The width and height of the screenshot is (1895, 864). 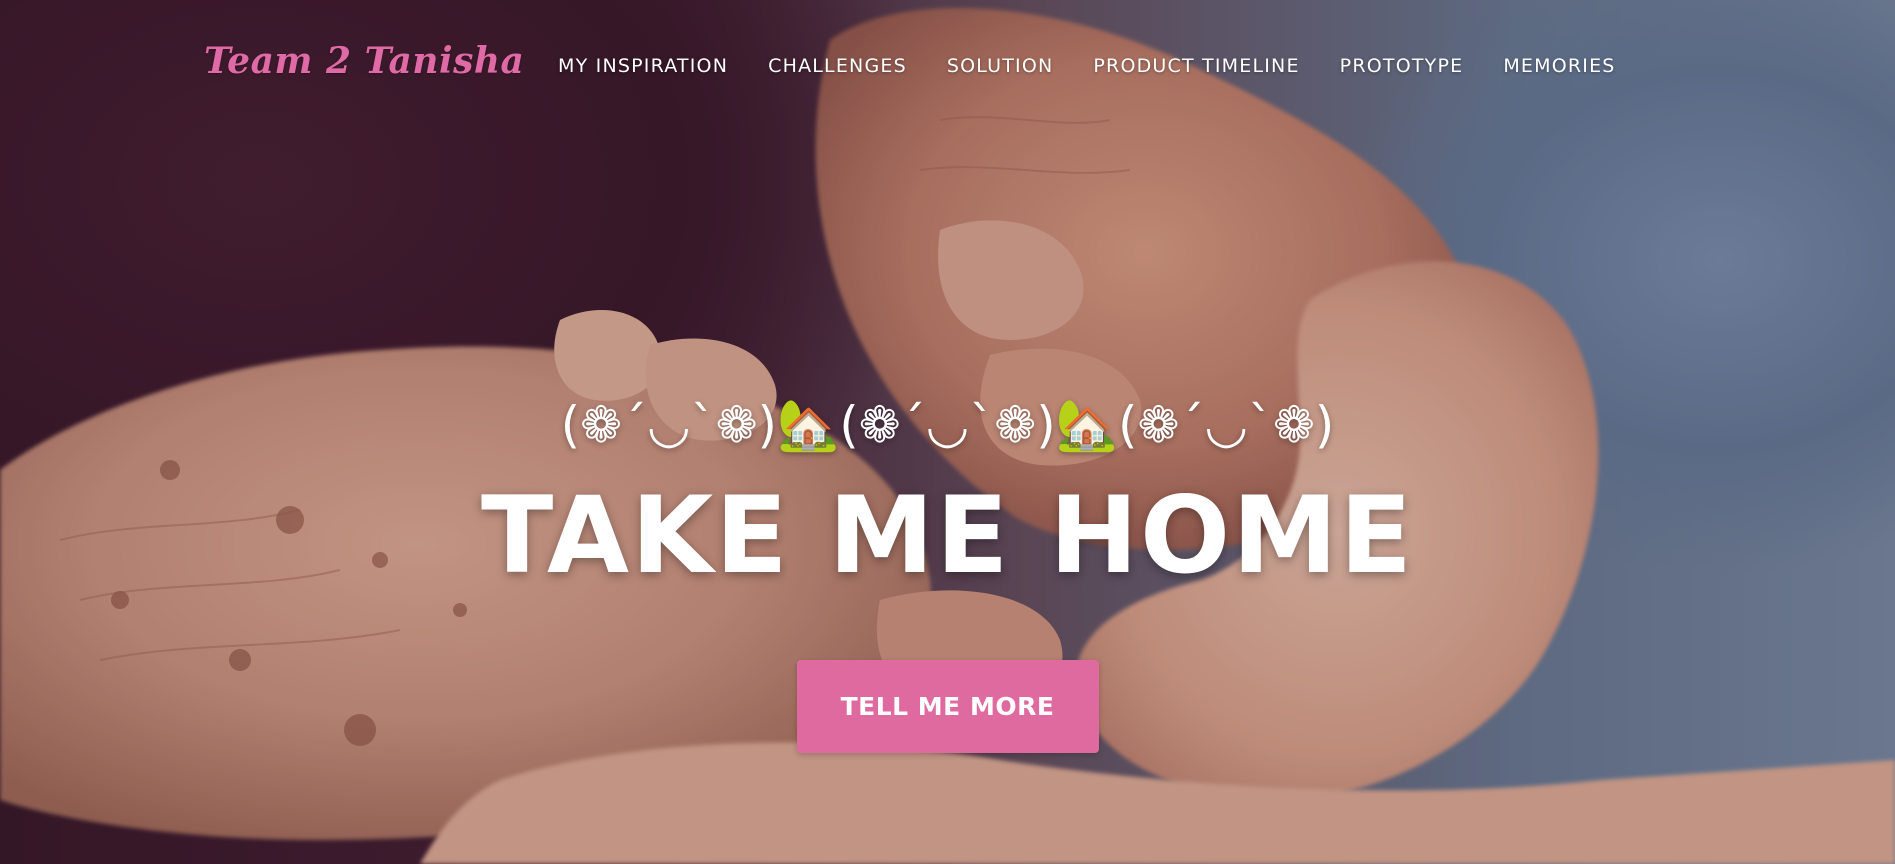 I want to click on nav-link-product-timeline: PRODUCT TIMELINE, so click(x=1196, y=66).